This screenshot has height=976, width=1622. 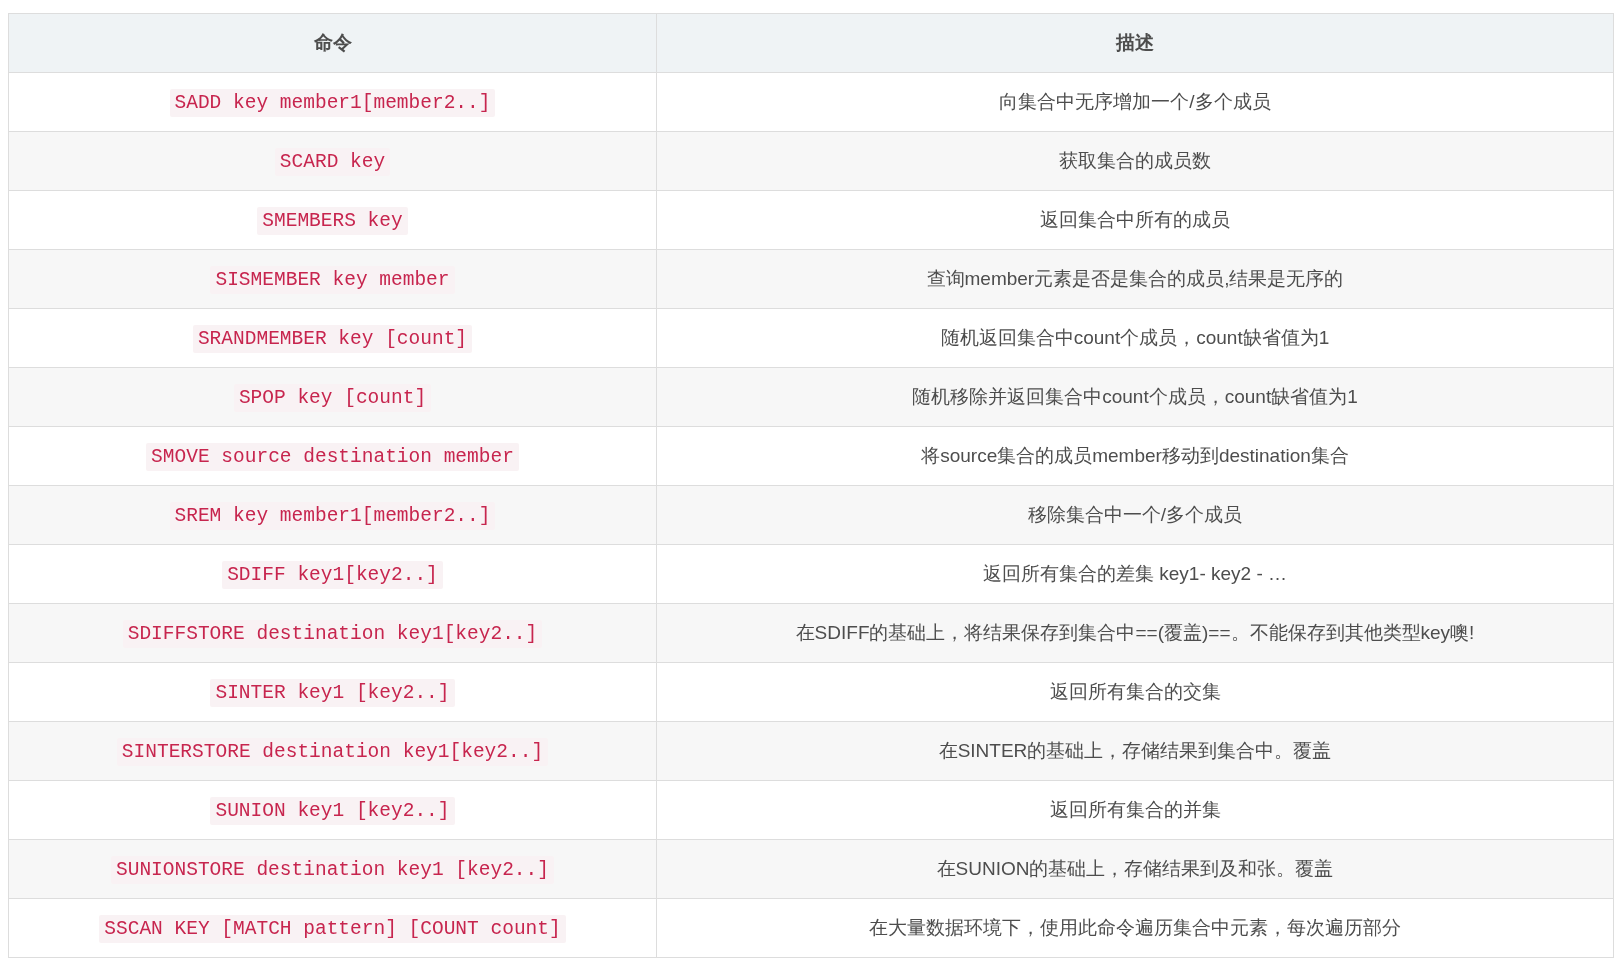 I want to click on command-code: SRANDMEMBER key [count], so click(x=332, y=338).